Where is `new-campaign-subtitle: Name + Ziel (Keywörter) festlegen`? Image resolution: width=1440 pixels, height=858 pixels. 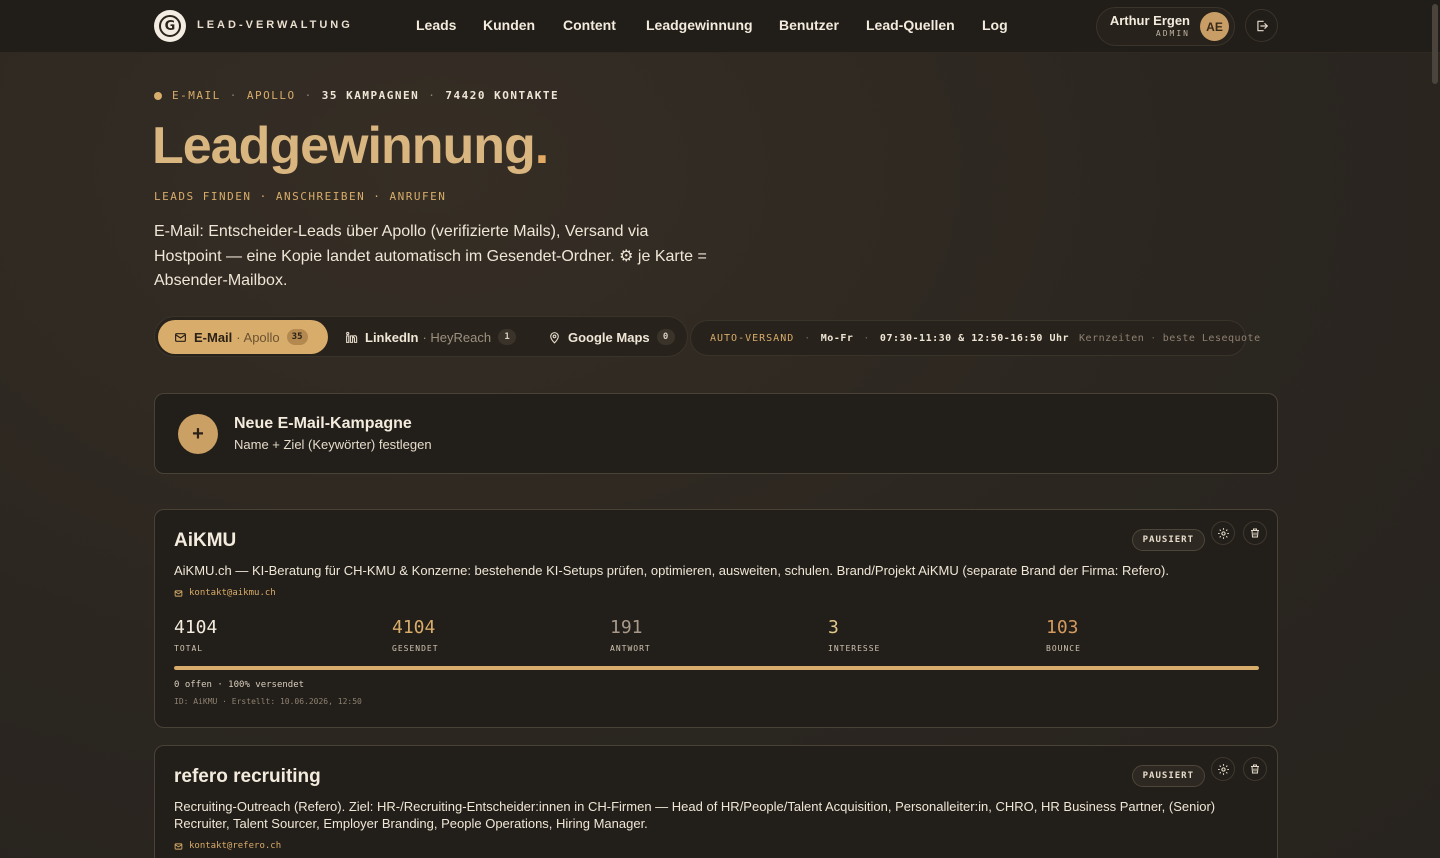 new-campaign-subtitle: Name + Ziel (Keywörter) festlegen is located at coordinates (333, 444).